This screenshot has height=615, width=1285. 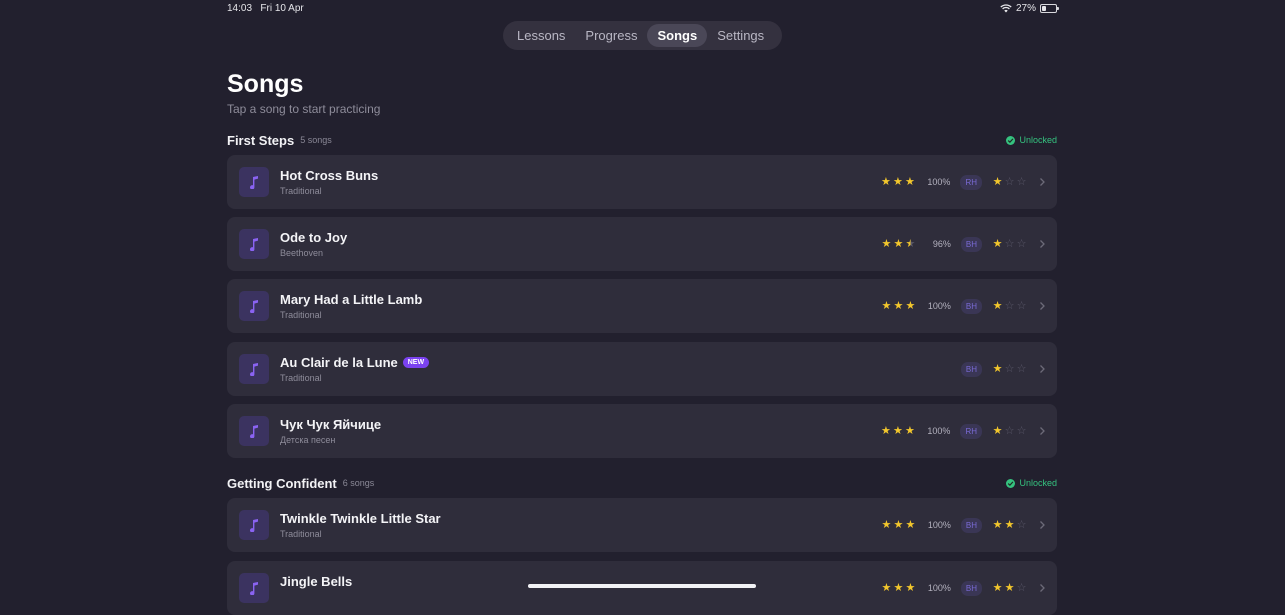 I want to click on tab-bar: Lessons Progress Songs Settings, so click(x=642, y=35).